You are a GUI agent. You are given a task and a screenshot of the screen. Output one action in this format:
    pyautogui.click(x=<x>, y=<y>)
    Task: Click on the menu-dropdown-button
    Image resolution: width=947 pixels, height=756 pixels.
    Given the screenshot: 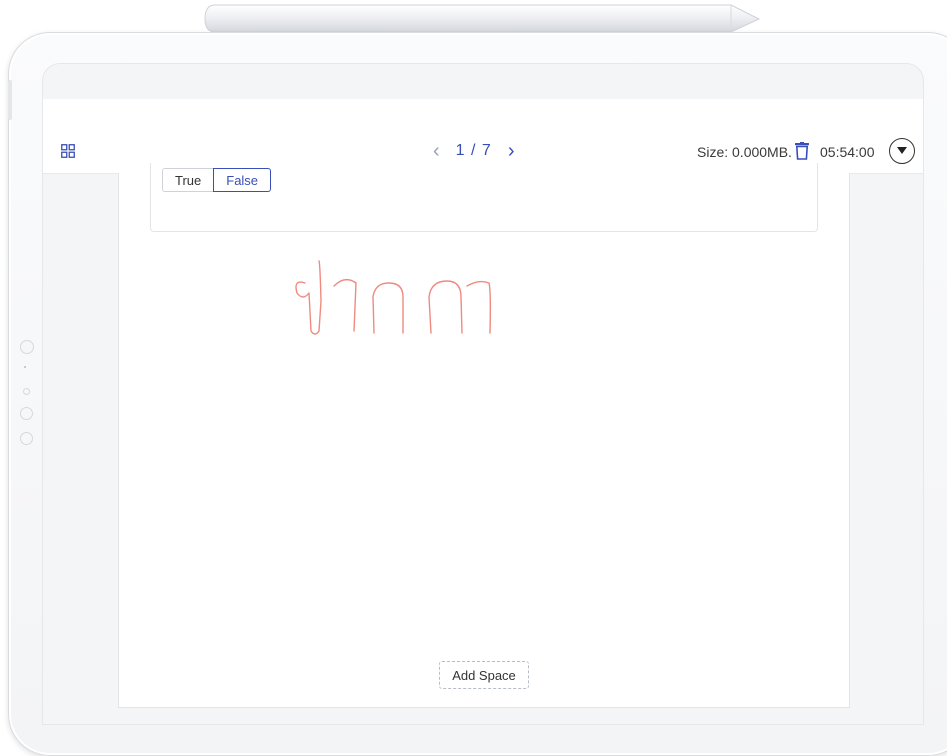 What is the action you would take?
    pyautogui.click(x=902, y=151)
    